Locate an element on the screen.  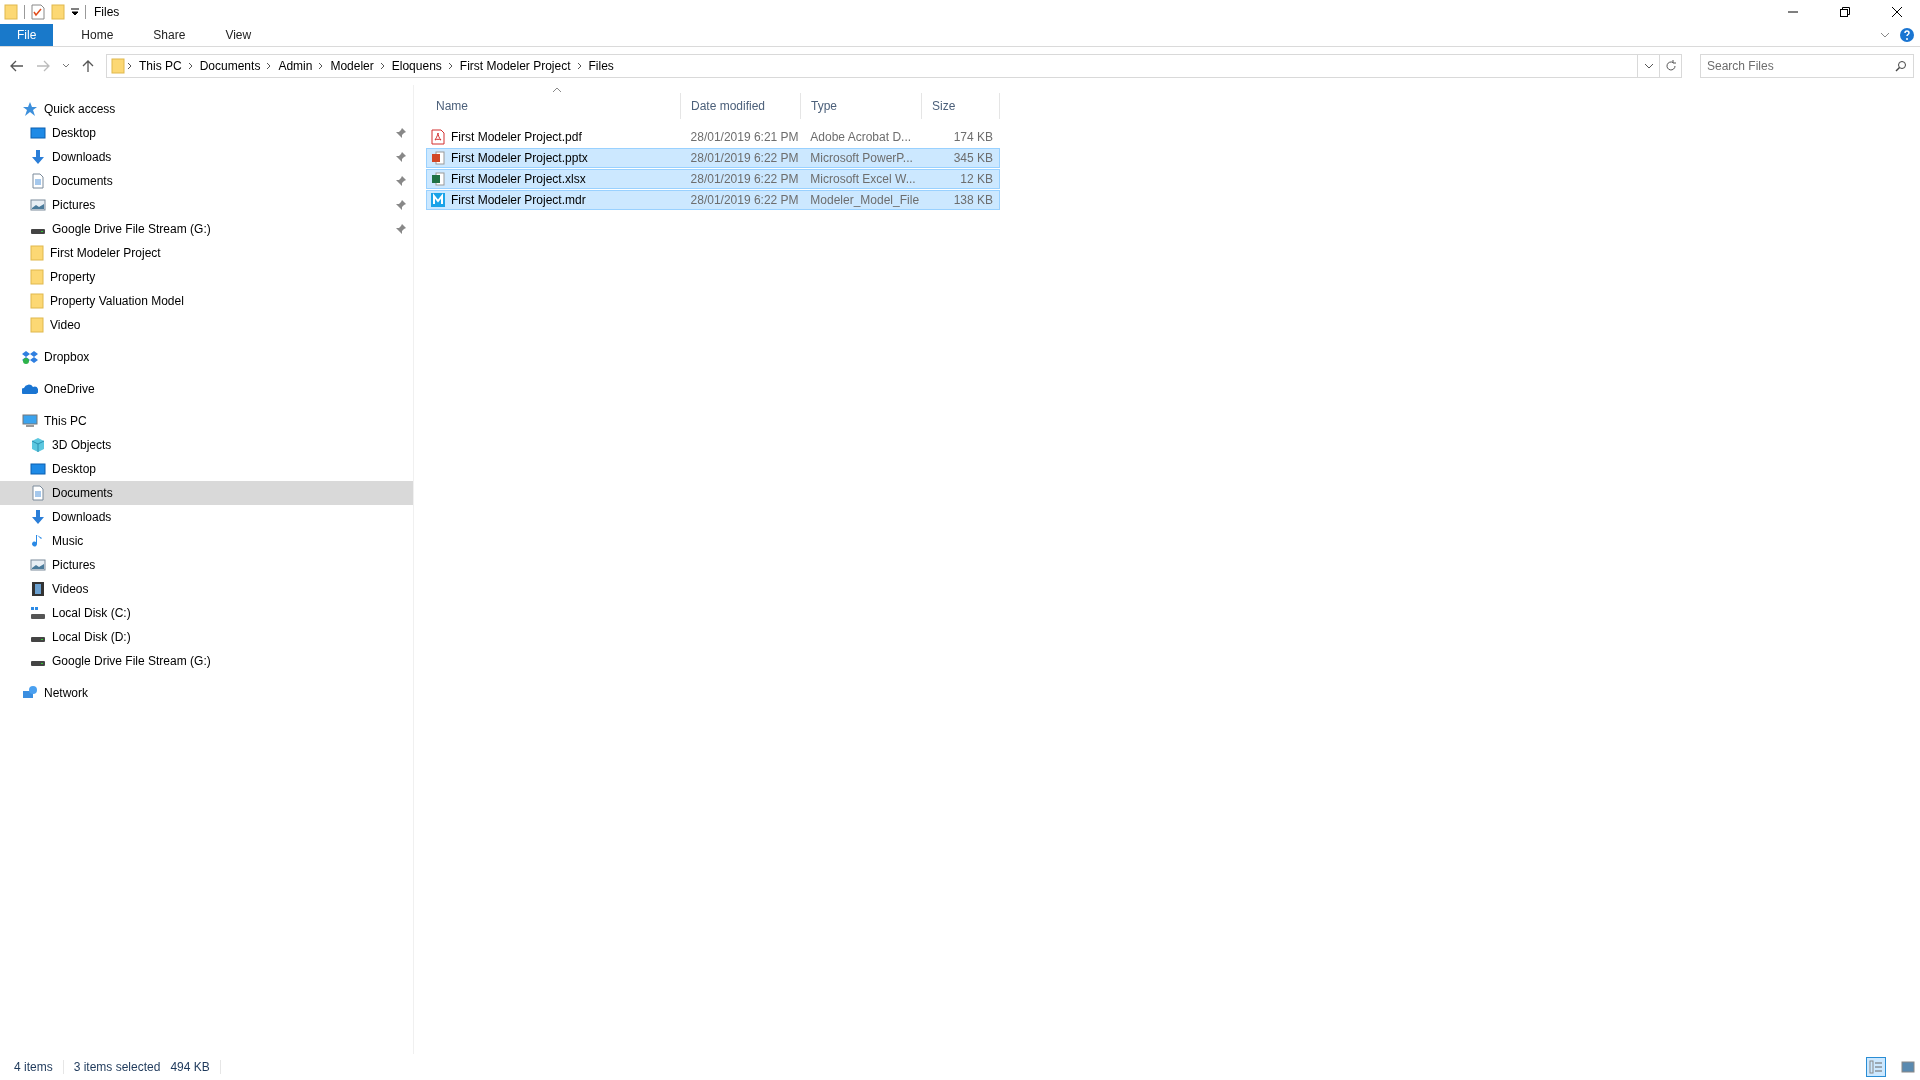
ribbon-tab: View is located at coordinates (238, 35).